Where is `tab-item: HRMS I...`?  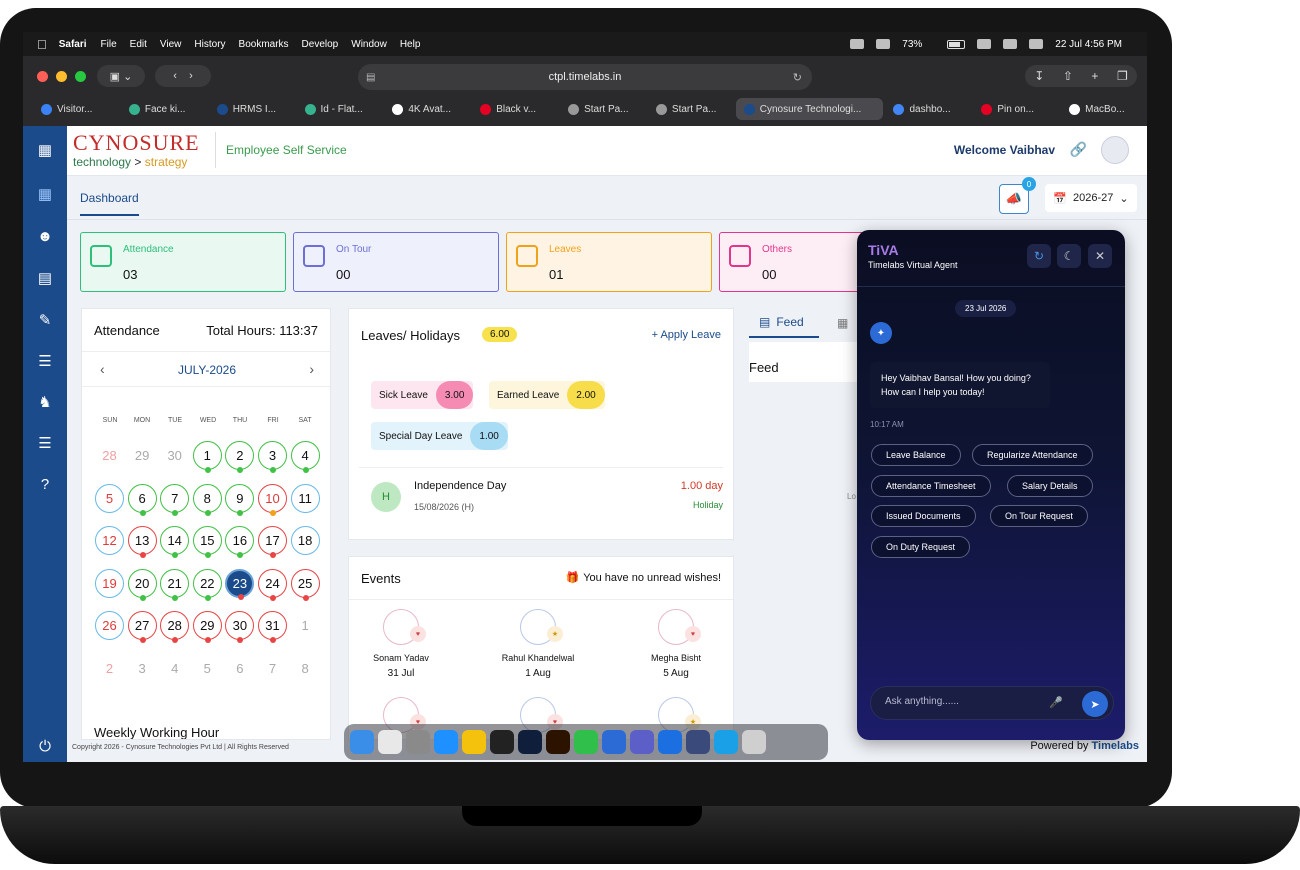 tab-item: HRMS I... is located at coordinates (252, 109).